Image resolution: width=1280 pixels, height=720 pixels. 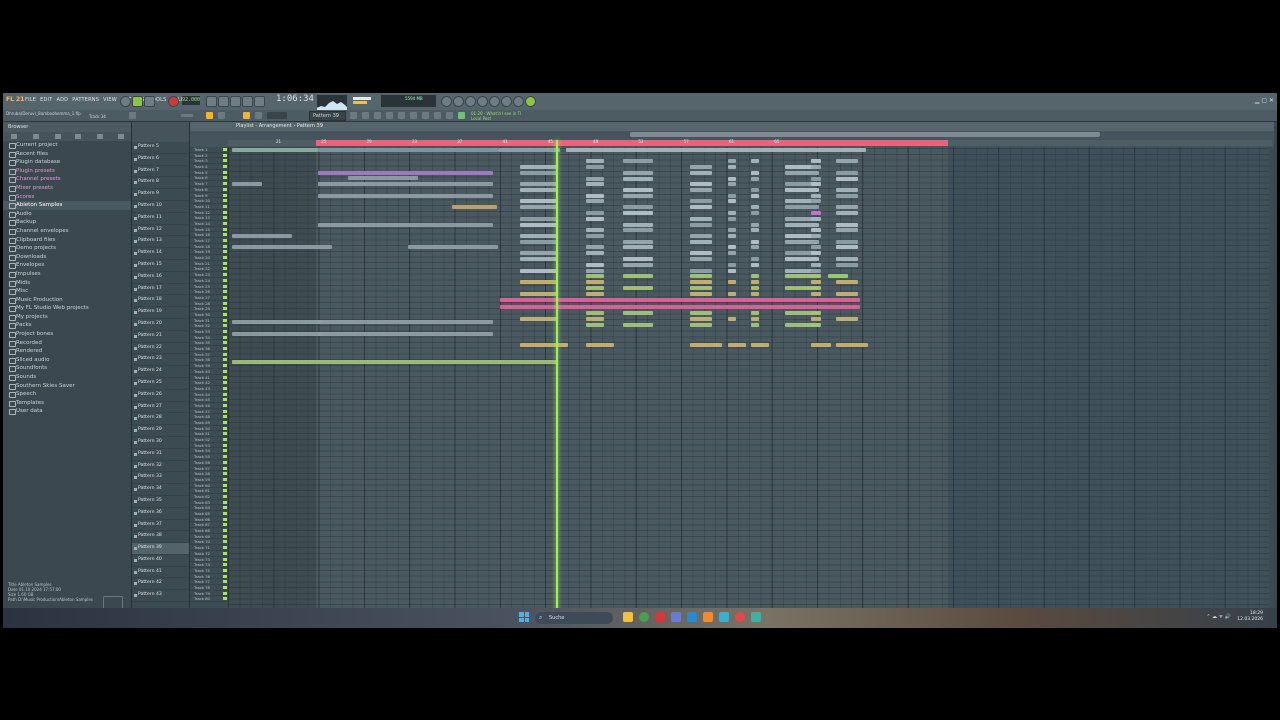 What do you see at coordinates (67, 222) in the screenshot?
I see `browser-item: Backup` at bounding box center [67, 222].